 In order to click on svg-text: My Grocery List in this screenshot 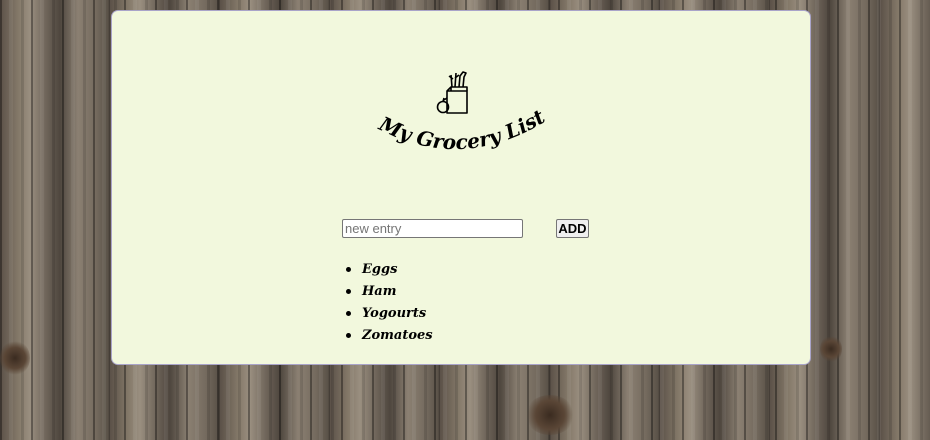, I will do `click(462, 129)`.